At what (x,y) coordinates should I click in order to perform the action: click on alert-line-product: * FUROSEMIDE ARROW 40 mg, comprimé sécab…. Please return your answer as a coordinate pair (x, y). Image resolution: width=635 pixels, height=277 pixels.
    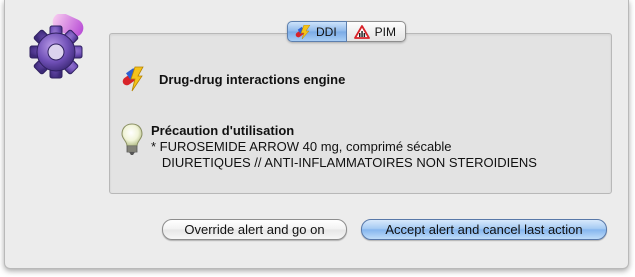
    Looking at the image, I should click on (301, 146).